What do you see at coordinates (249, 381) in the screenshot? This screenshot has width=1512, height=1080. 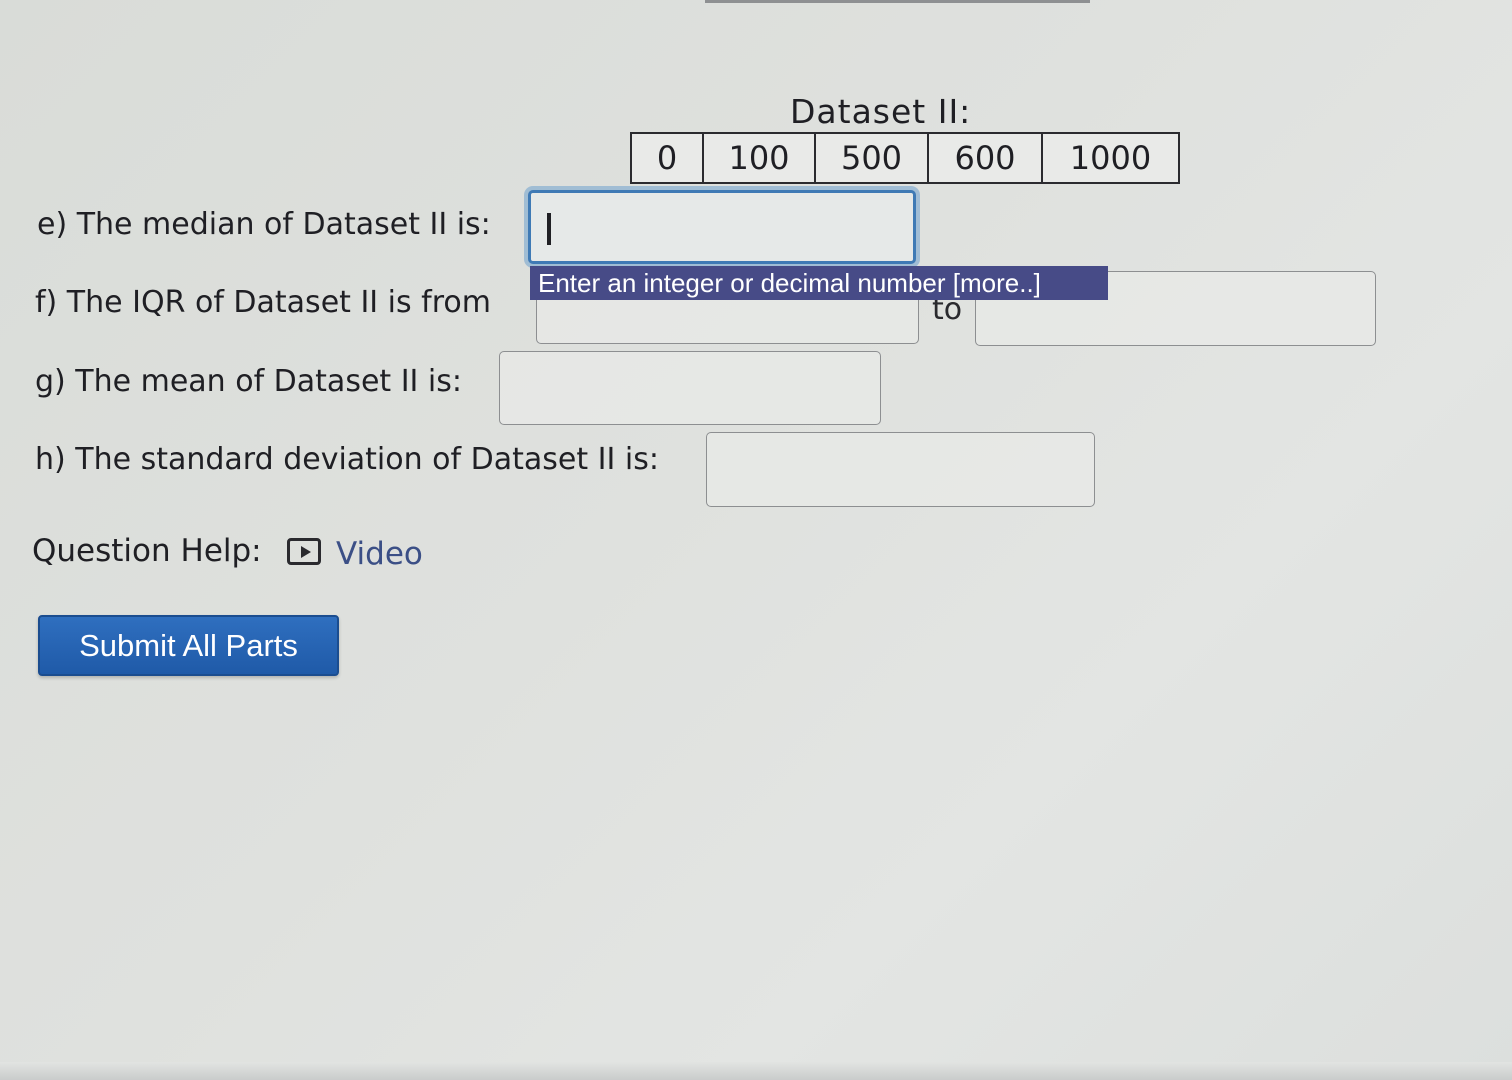 I see `mean-question-label: g) The mean of Dataset II is:` at bounding box center [249, 381].